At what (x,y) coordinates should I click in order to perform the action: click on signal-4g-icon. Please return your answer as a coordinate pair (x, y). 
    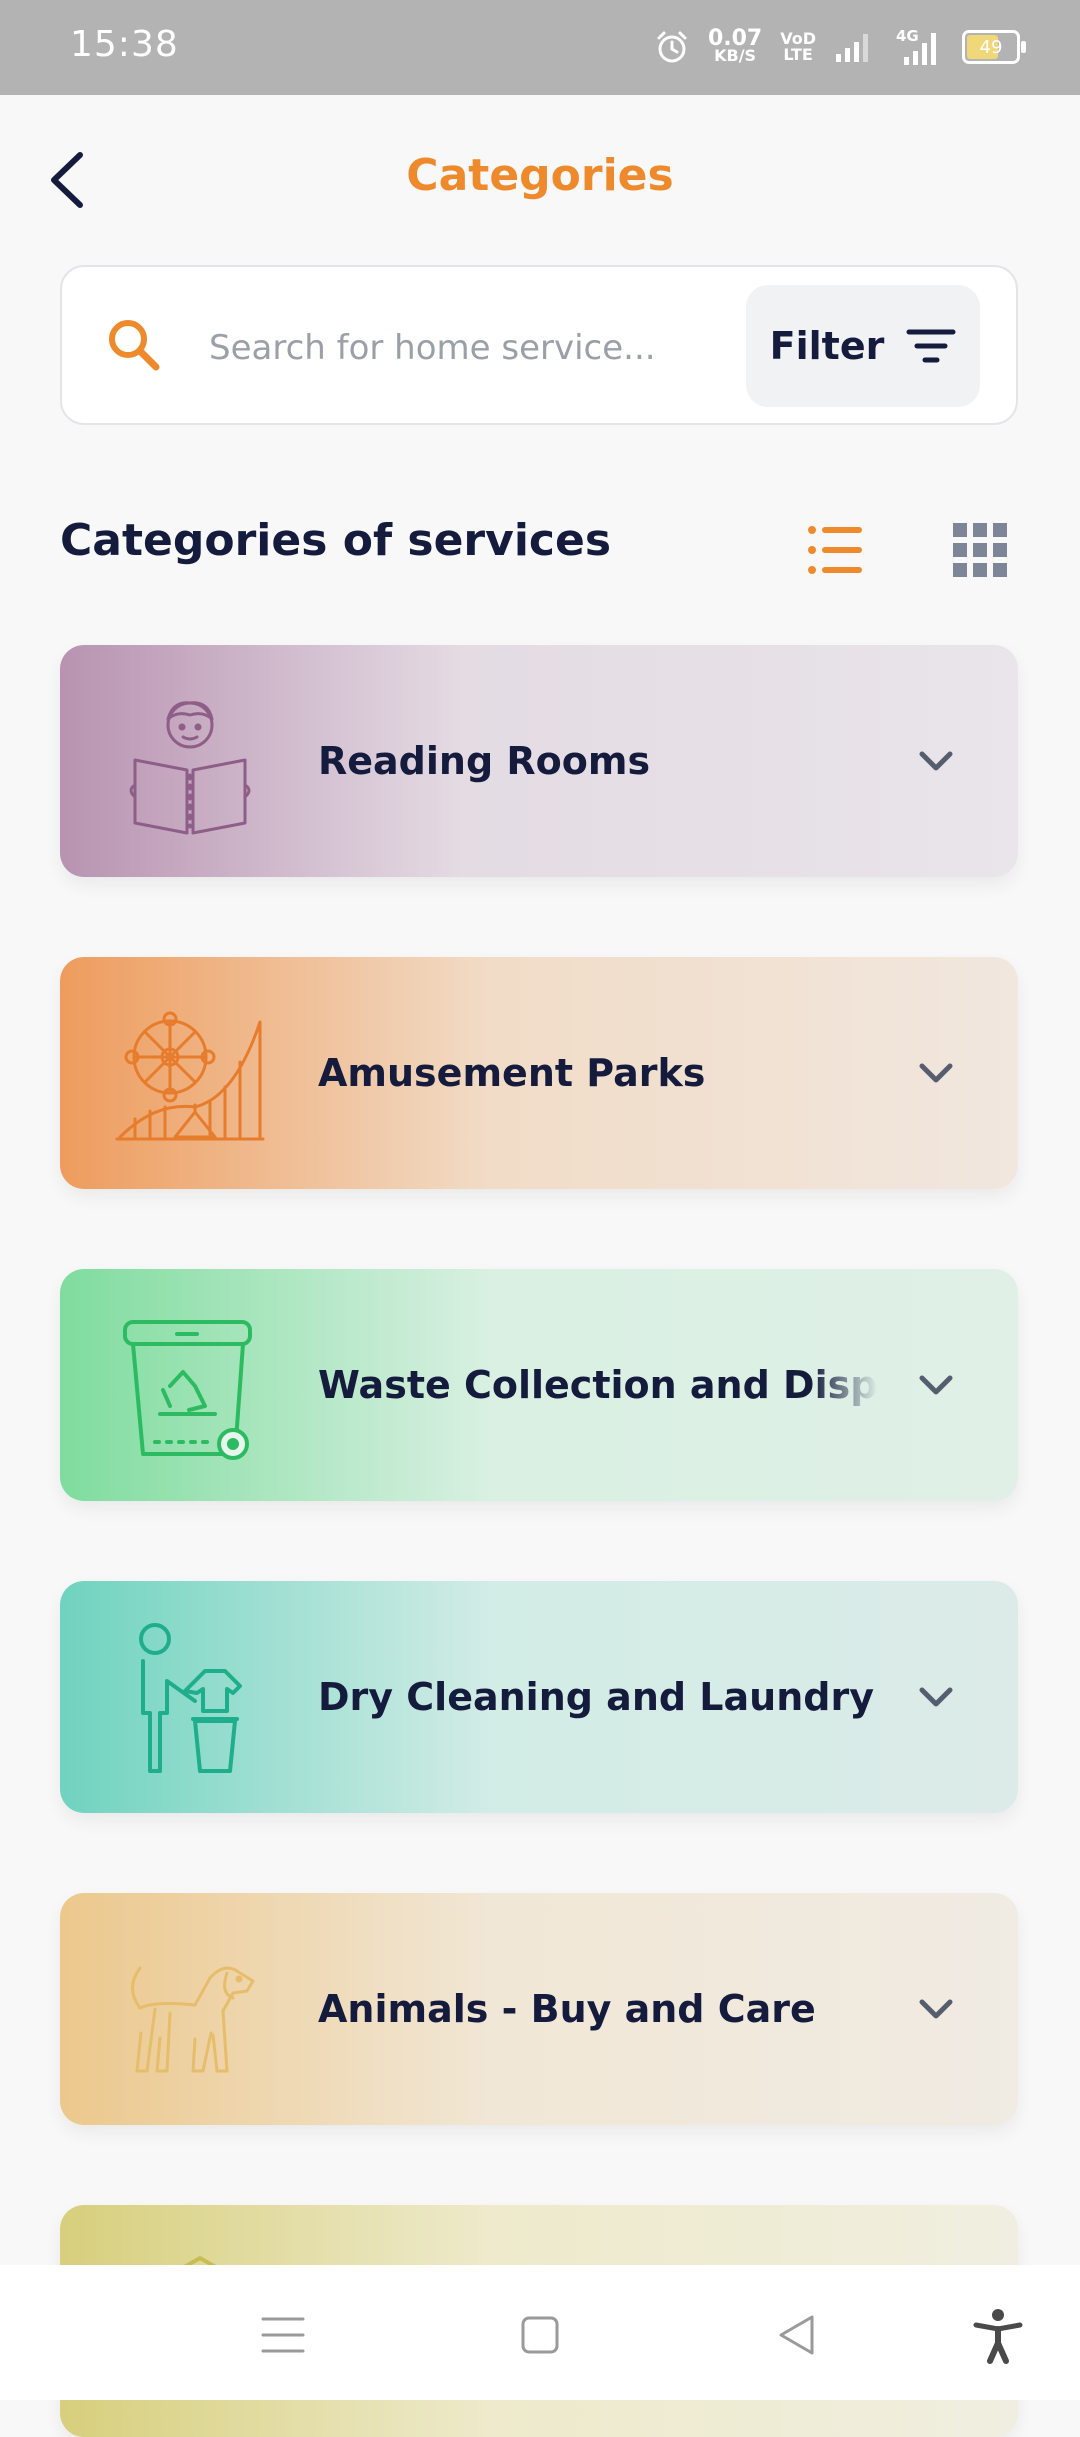
    Looking at the image, I should click on (920, 49).